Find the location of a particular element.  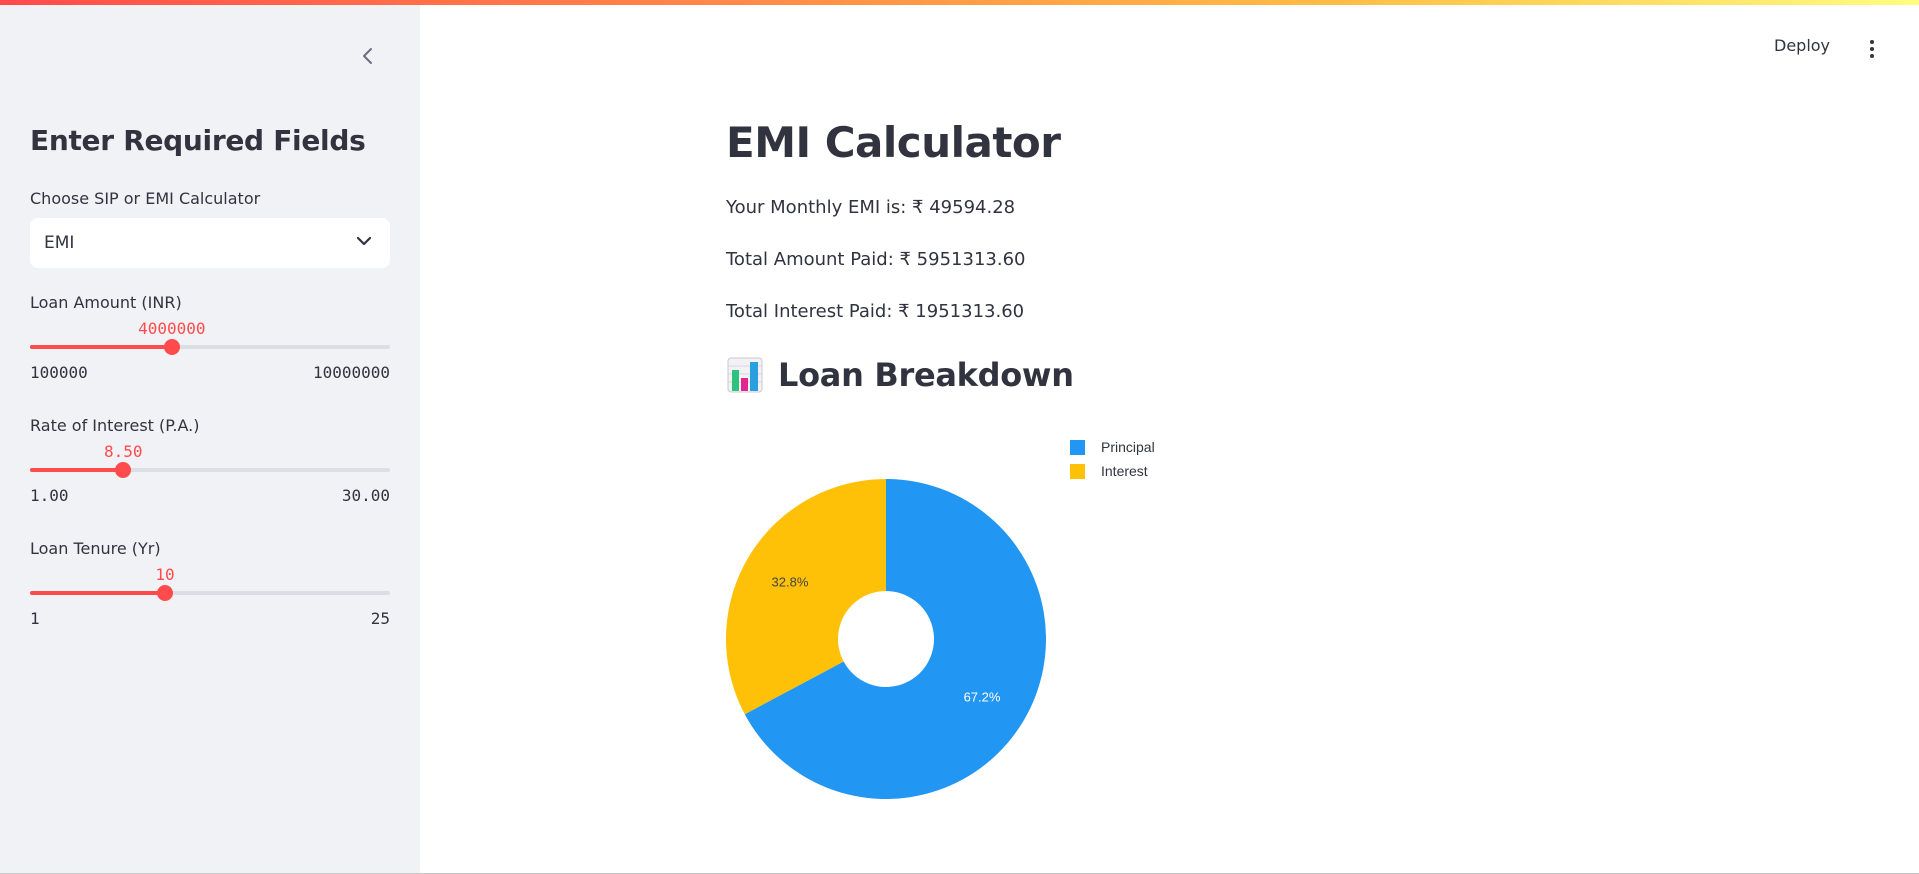

slider-current-value: 8.50 is located at coordinates (123, 451).